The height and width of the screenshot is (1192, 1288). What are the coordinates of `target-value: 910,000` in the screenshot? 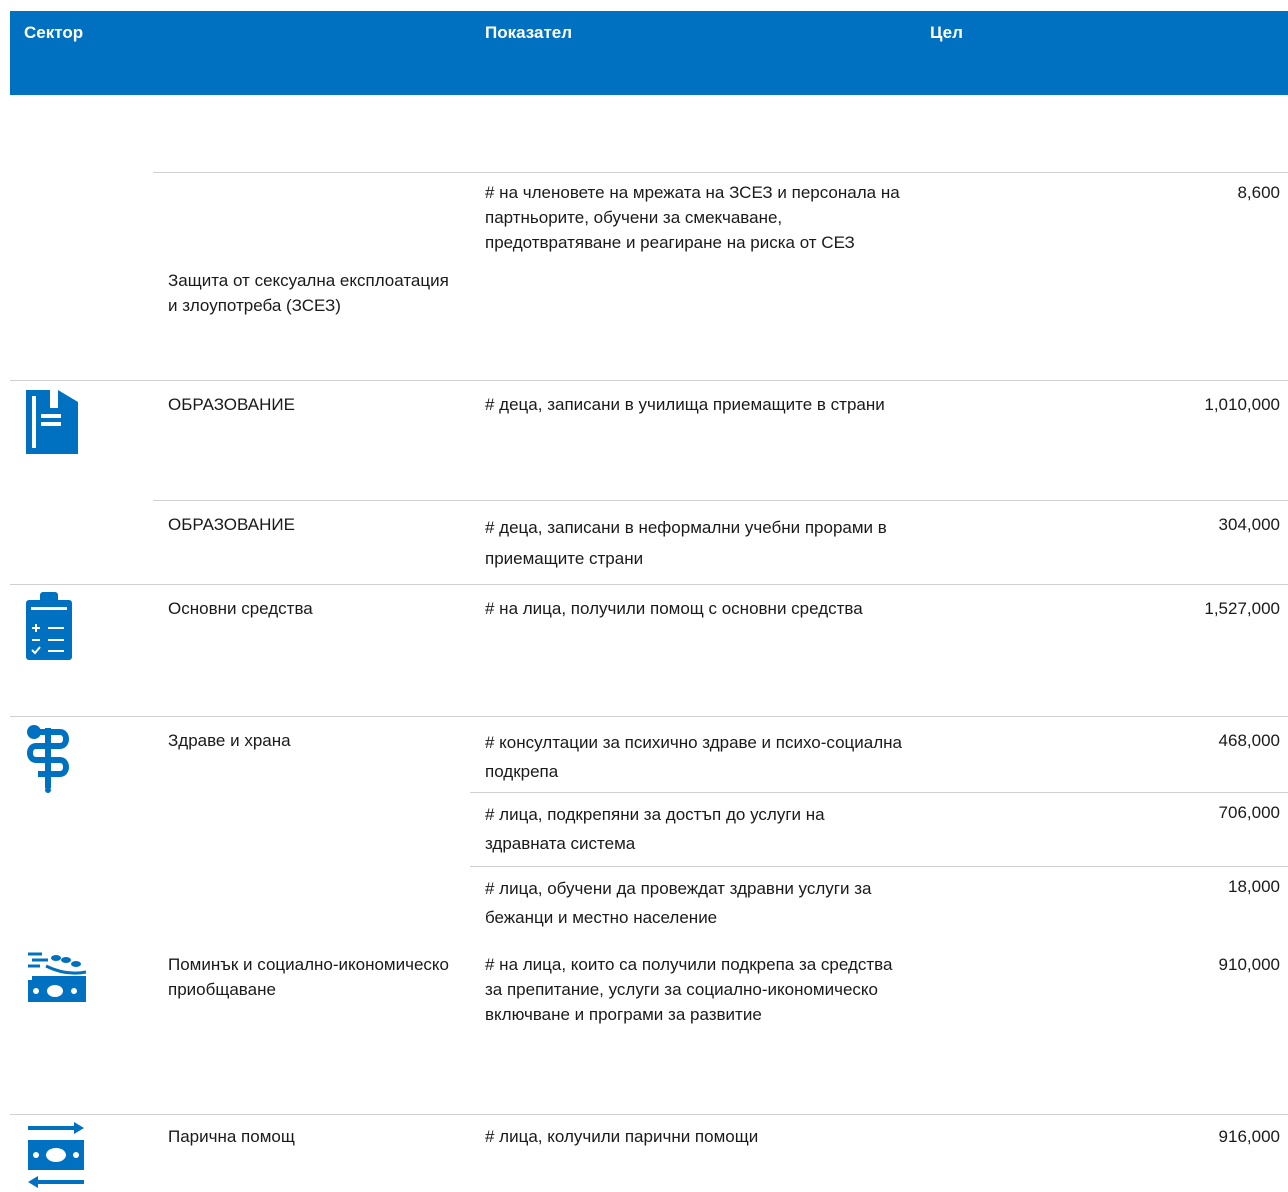 It's located at (1249, 964).